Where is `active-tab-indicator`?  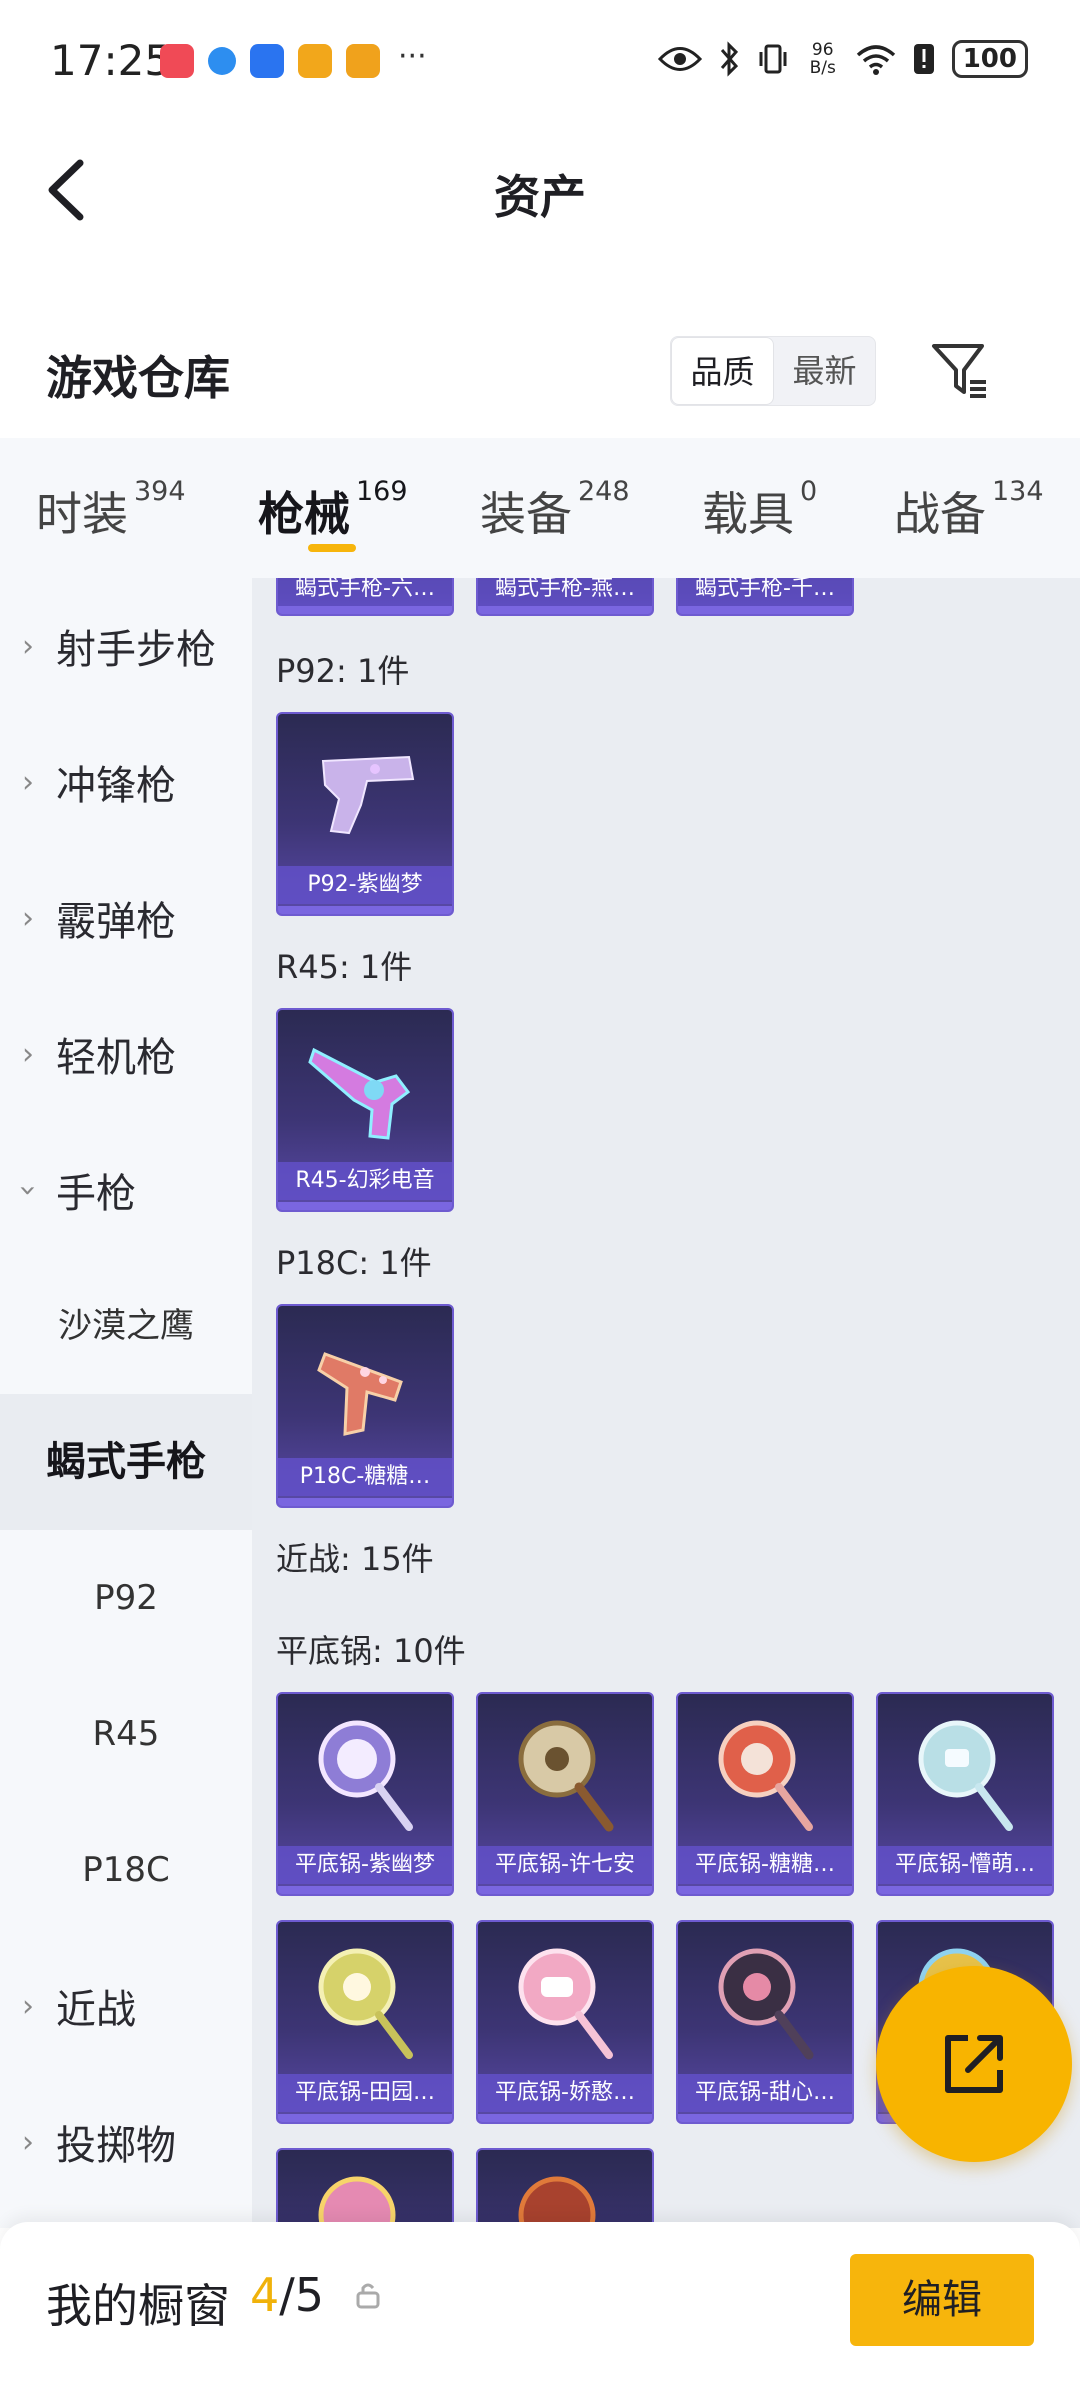
active-tab-indicator is located at coordinates (332, 548).